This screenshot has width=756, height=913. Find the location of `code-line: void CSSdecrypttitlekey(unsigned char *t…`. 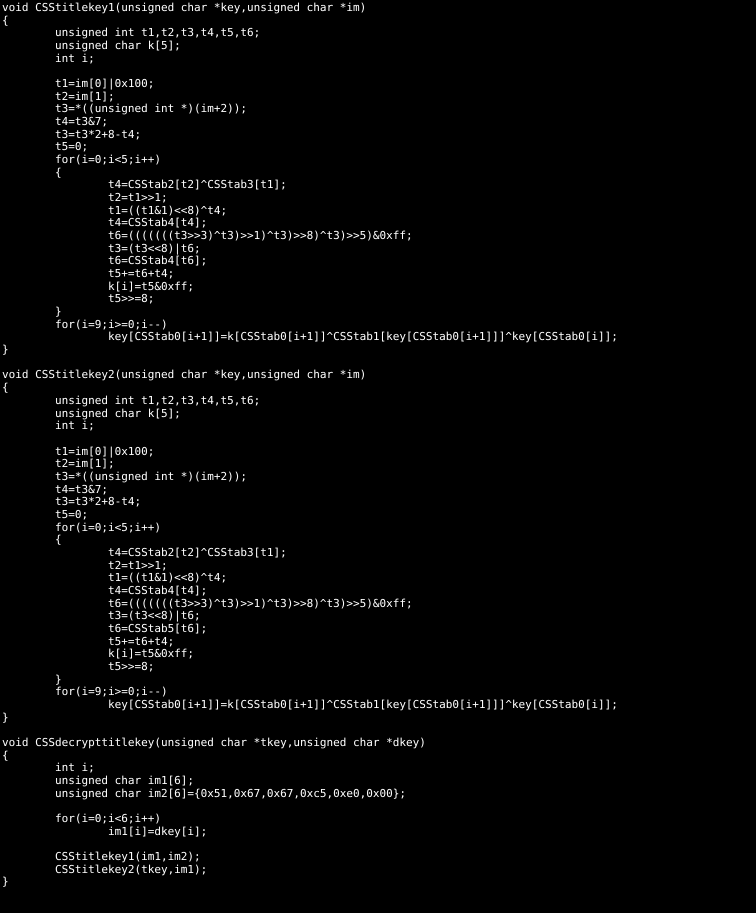

code-line: void CSSdecrypttitlekey(unsigned char *t… is located at coordinates (214, 742).